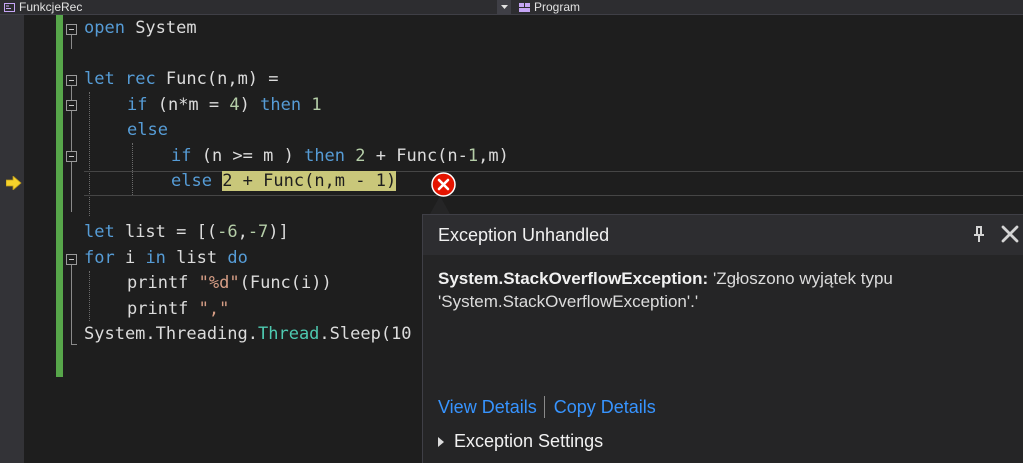  I want to click on code-line-current: else 2 + Func(n,m - 1), so click(284, 182).